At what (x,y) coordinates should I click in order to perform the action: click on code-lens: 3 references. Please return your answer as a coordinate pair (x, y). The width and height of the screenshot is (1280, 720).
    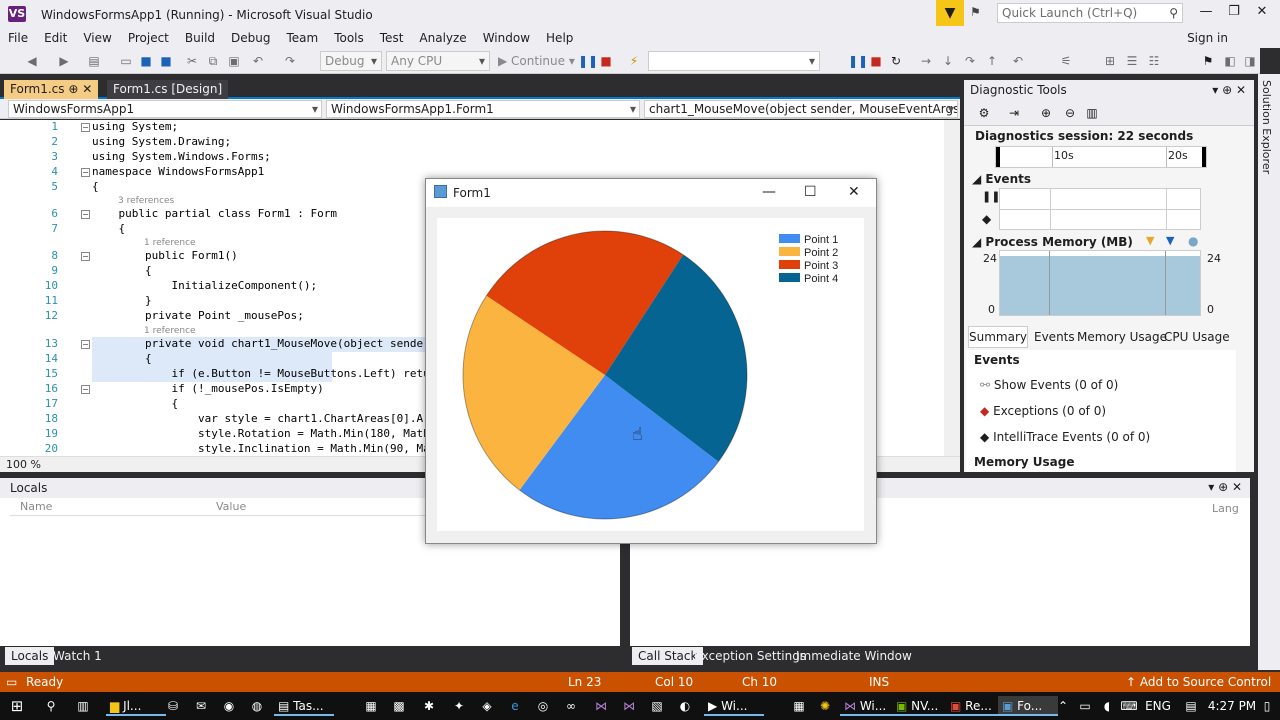
    Looking at the image, I should click on (146, 201).